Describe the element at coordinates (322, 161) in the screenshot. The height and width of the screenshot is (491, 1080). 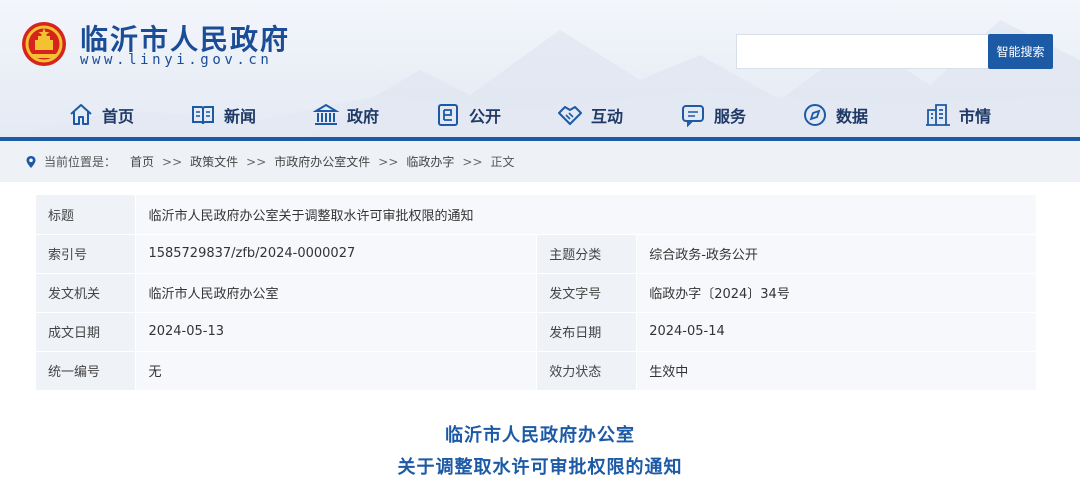
I see `breadcrumb-link-office-docs: 市政府办公室文件` at that location.